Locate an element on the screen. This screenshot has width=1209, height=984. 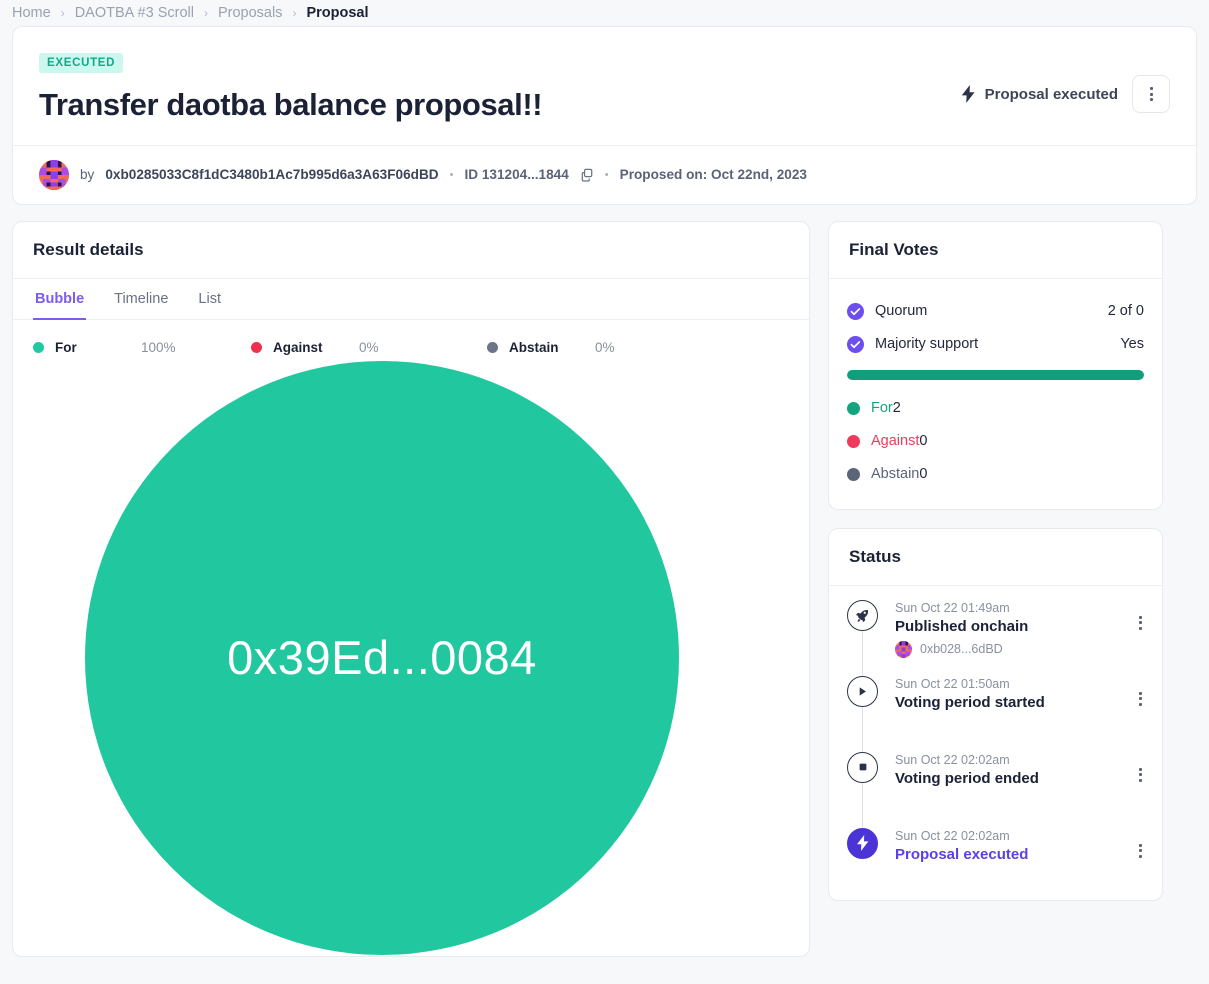
stop-icon is located at coordinates (862, 767).